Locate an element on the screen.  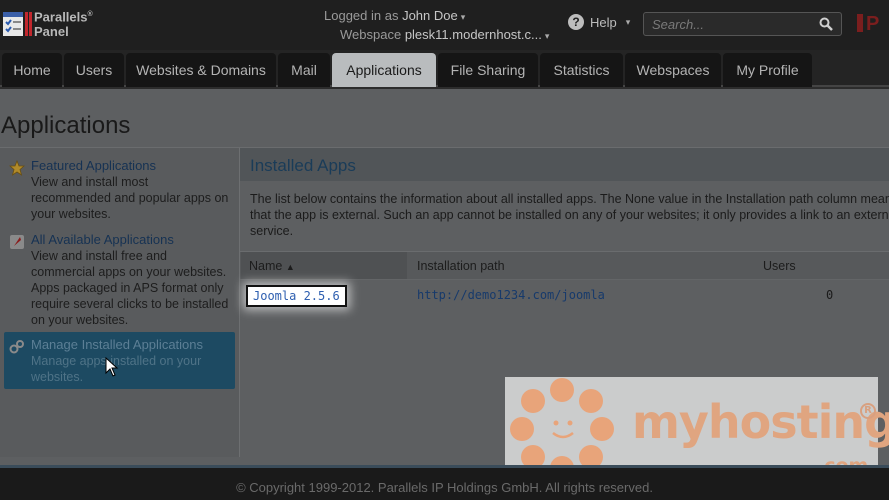
panel-header: Installed Apps is located at coordinates (564, 164).